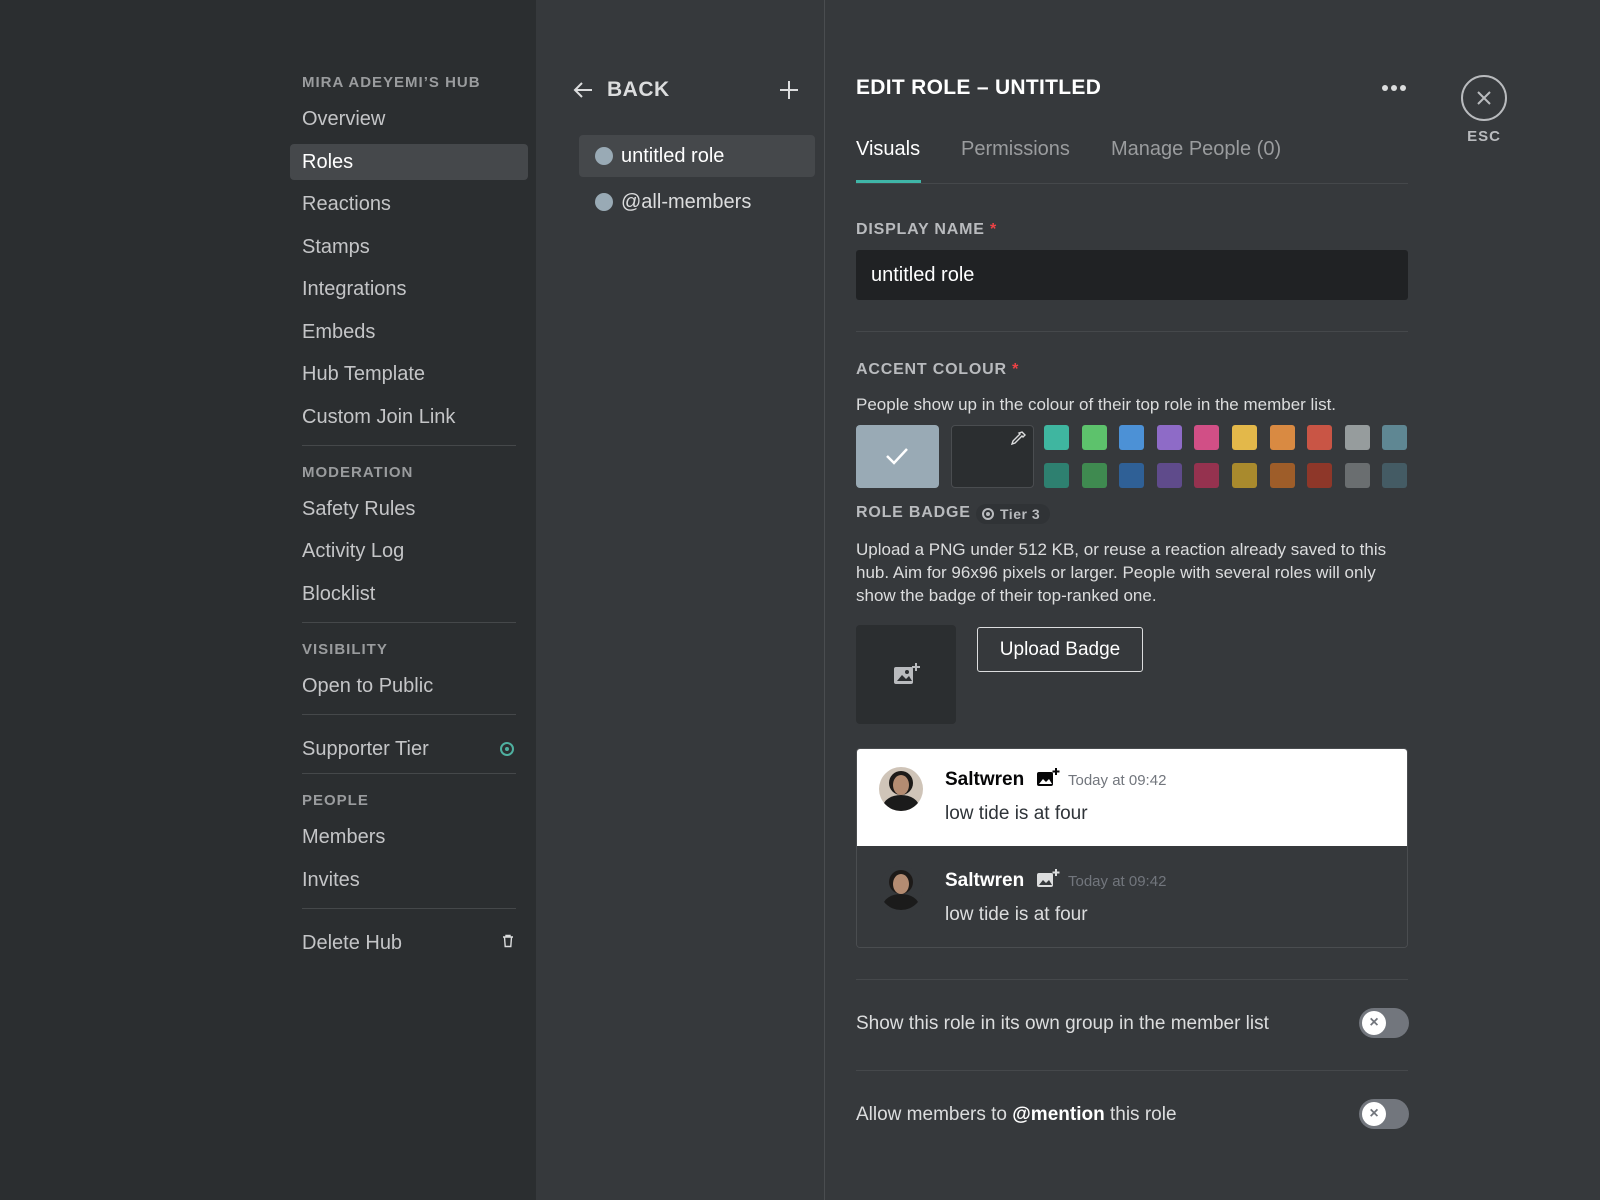 This screenshot has height=1200, width=1600. Describe the element at coordinates (1060, 649) in the screenshot. I see `upload-badge-button: Upload Badge` at that location.